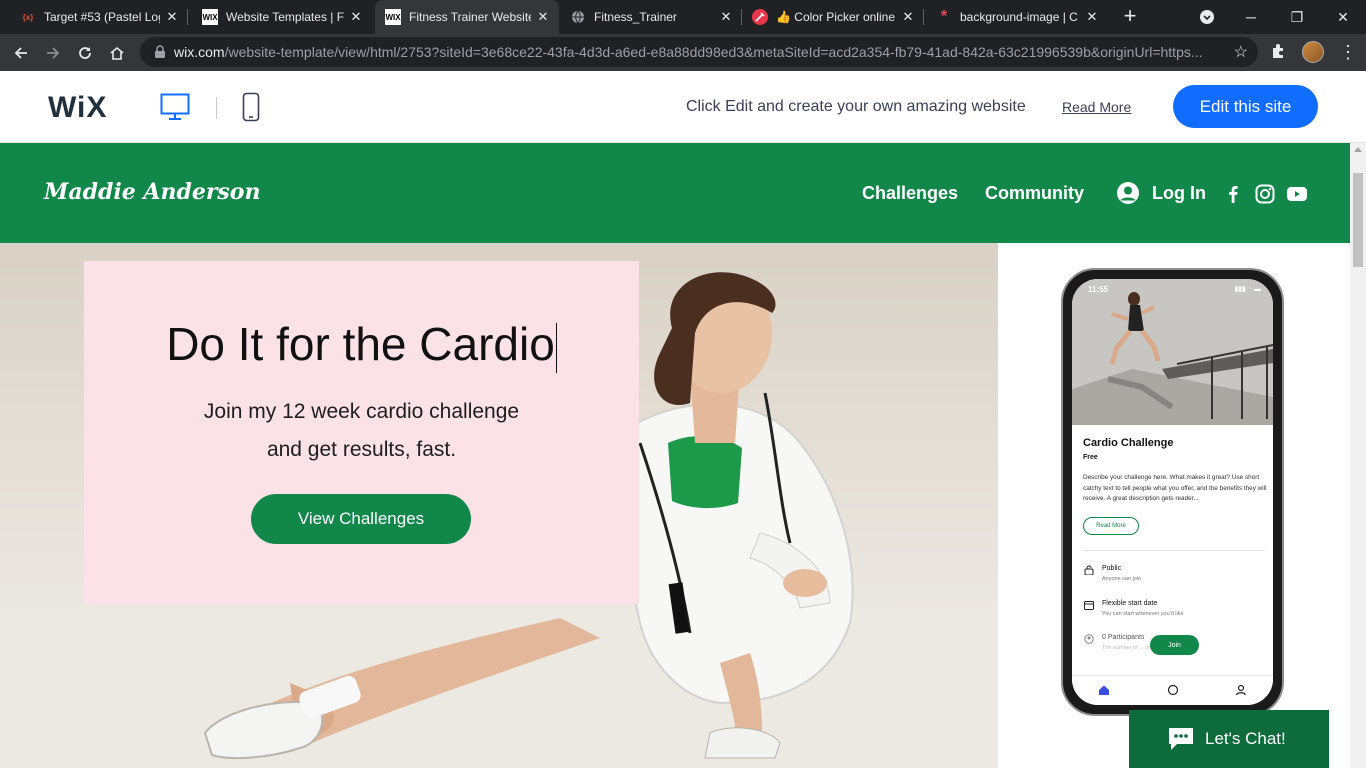 The image size is (1366, 768). I want to click on desktop-view-icon, so click(175, 109).